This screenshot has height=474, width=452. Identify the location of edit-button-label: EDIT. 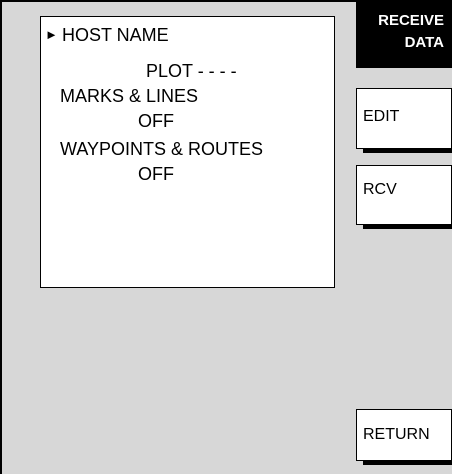
(381, 116).